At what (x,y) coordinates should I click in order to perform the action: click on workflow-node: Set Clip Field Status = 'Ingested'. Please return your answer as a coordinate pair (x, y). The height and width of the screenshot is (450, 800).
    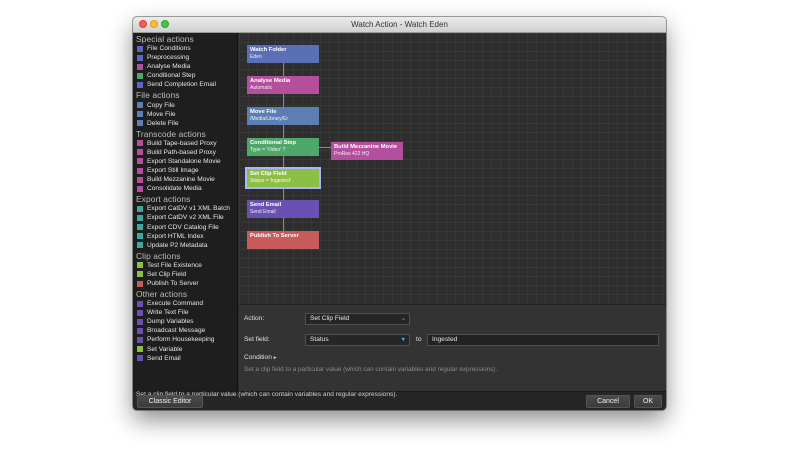
    Looking at the image, I should click on (283, 178).